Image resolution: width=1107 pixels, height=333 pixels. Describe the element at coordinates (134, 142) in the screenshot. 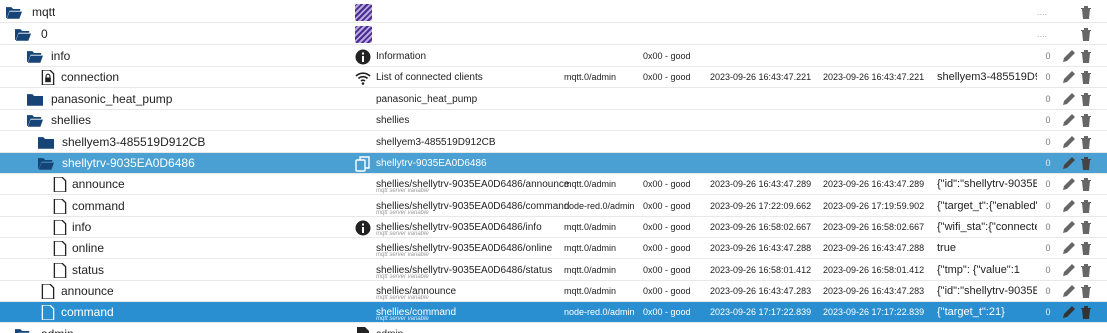

I see `tree-node-label: shellyem3-485519D912CB` at that location.